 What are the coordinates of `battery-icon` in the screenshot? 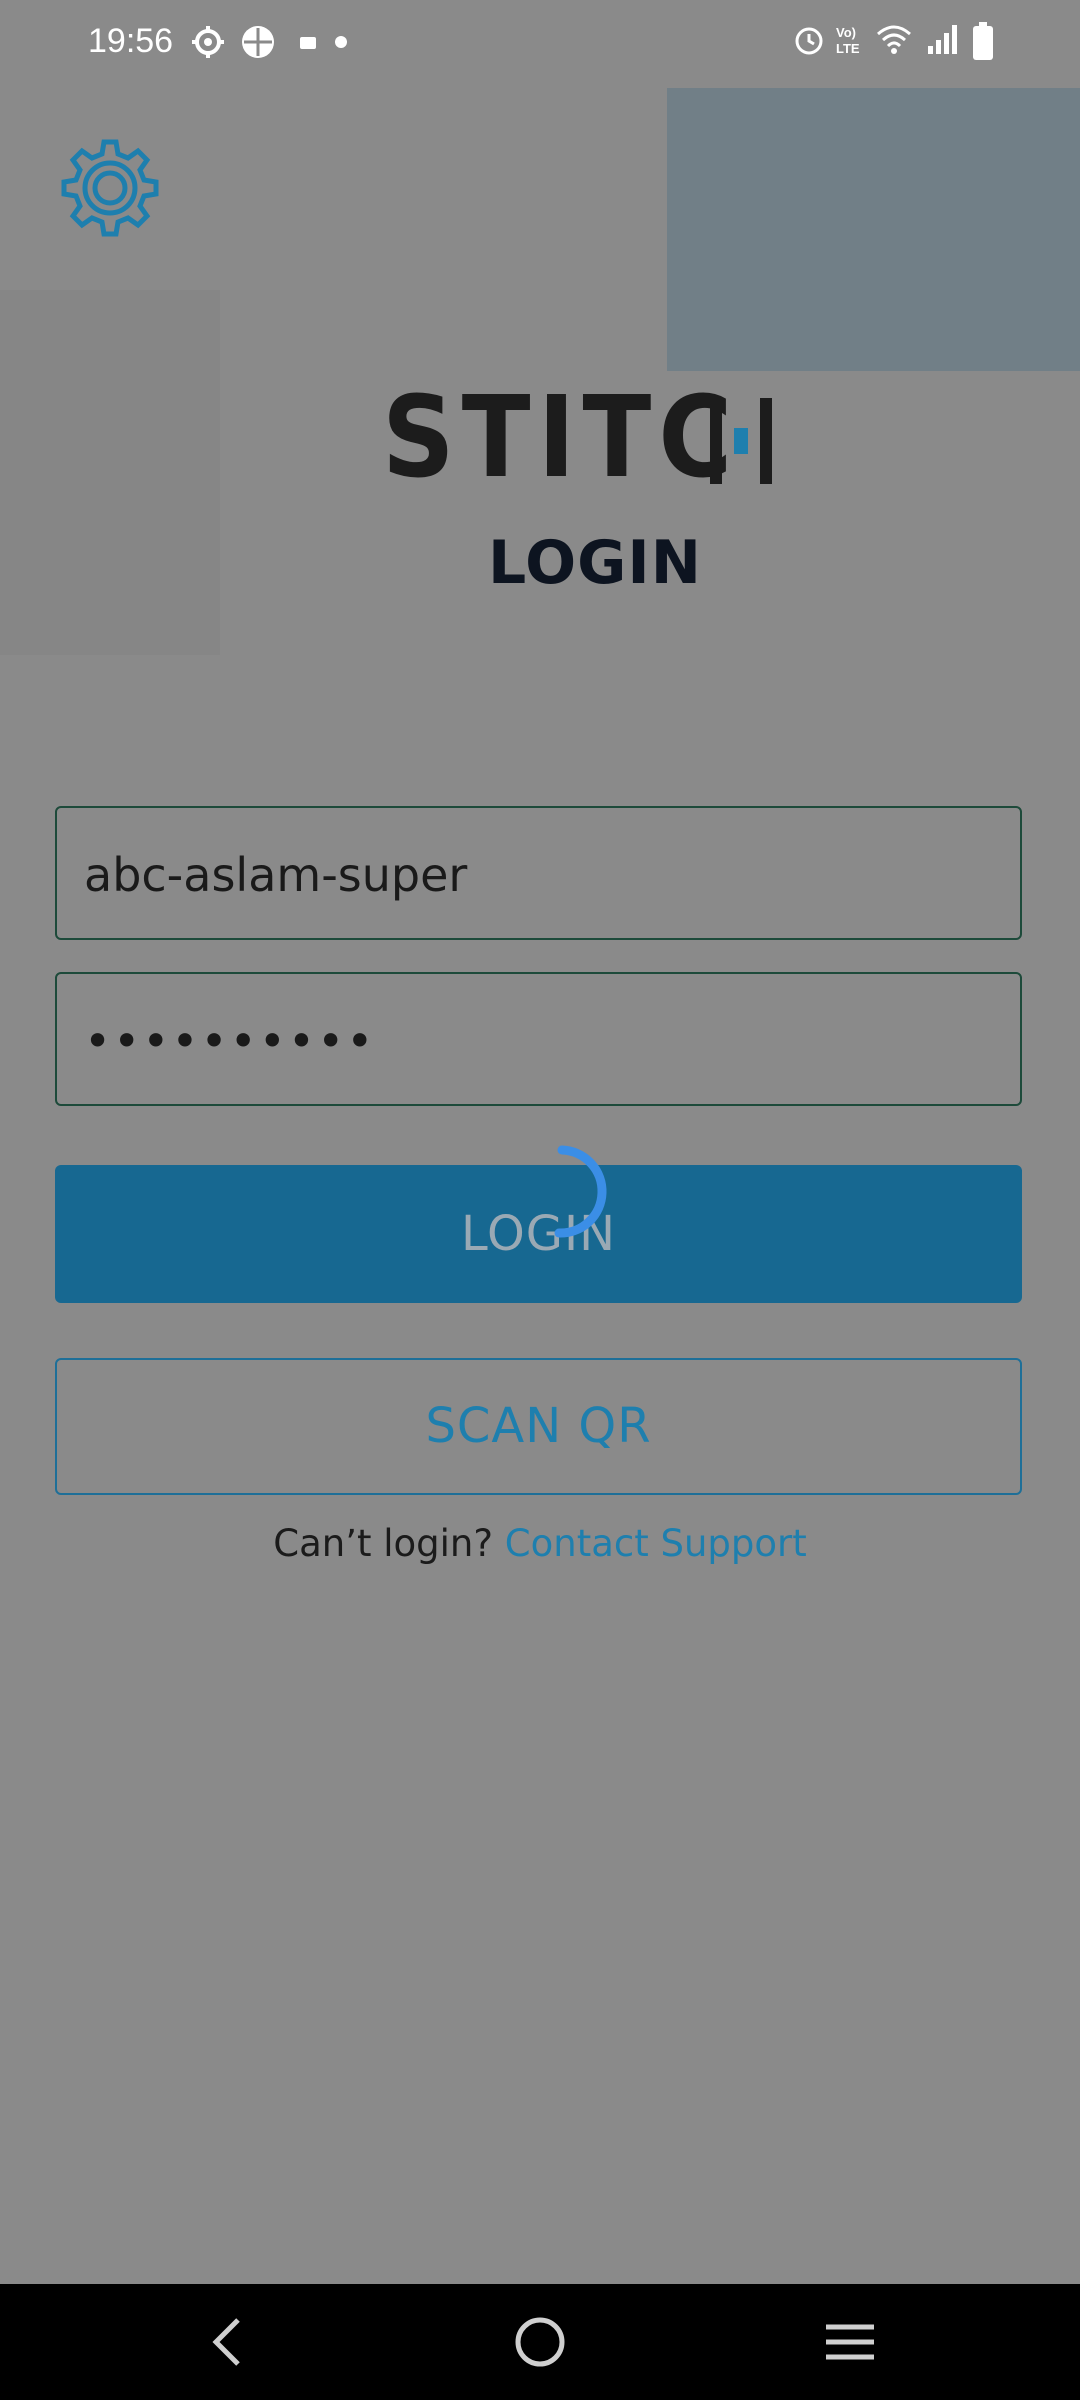 It's located at (983, 41).